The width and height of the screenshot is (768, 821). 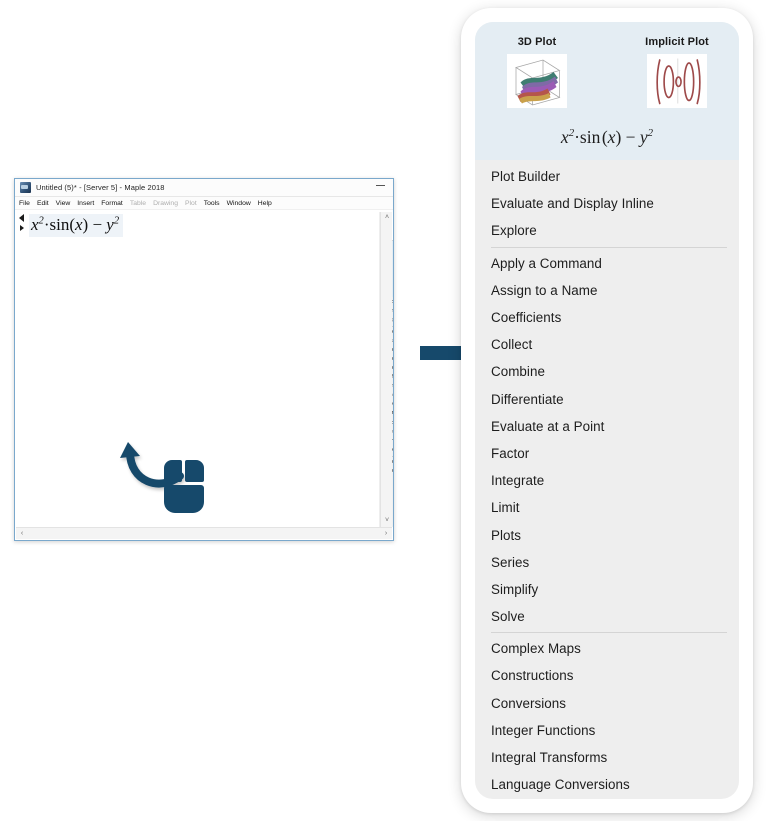 I want to click on maple-leaf-icon, so click(x=25, y=187).